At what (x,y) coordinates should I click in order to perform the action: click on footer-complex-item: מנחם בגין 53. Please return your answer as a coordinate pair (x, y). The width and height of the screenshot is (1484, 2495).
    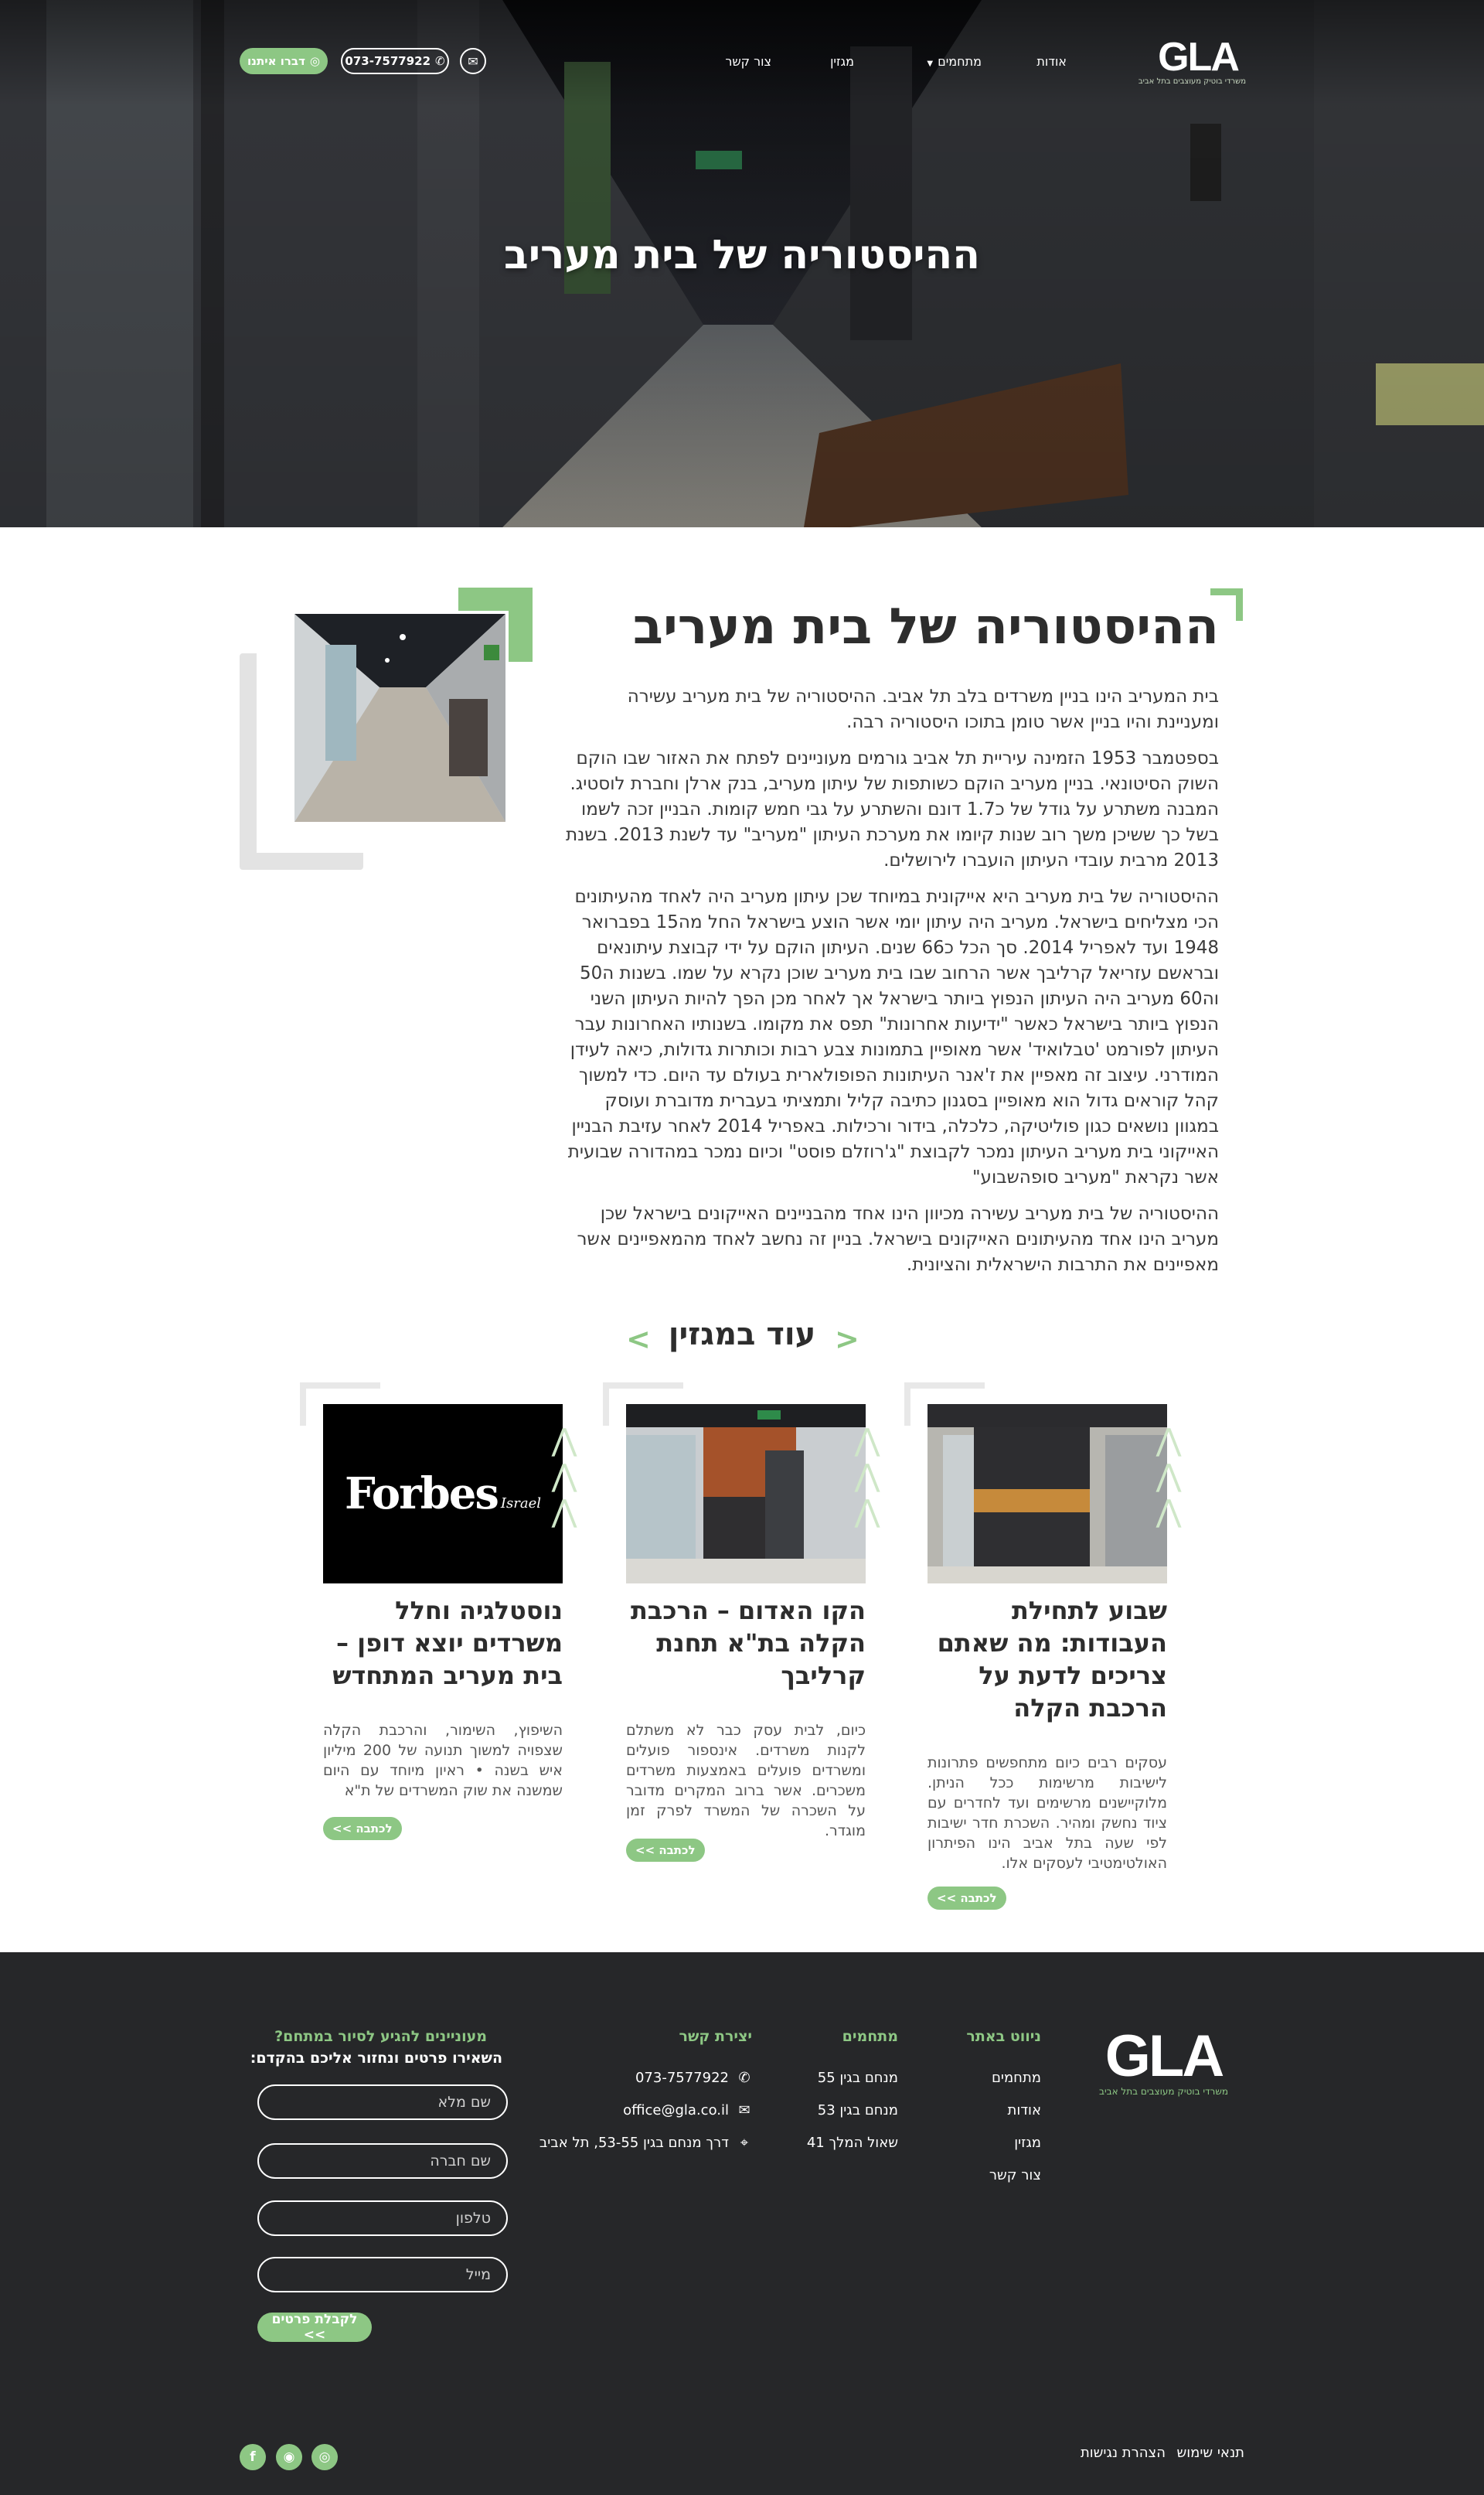
    Looking at the image, I should click on (858, 2110).